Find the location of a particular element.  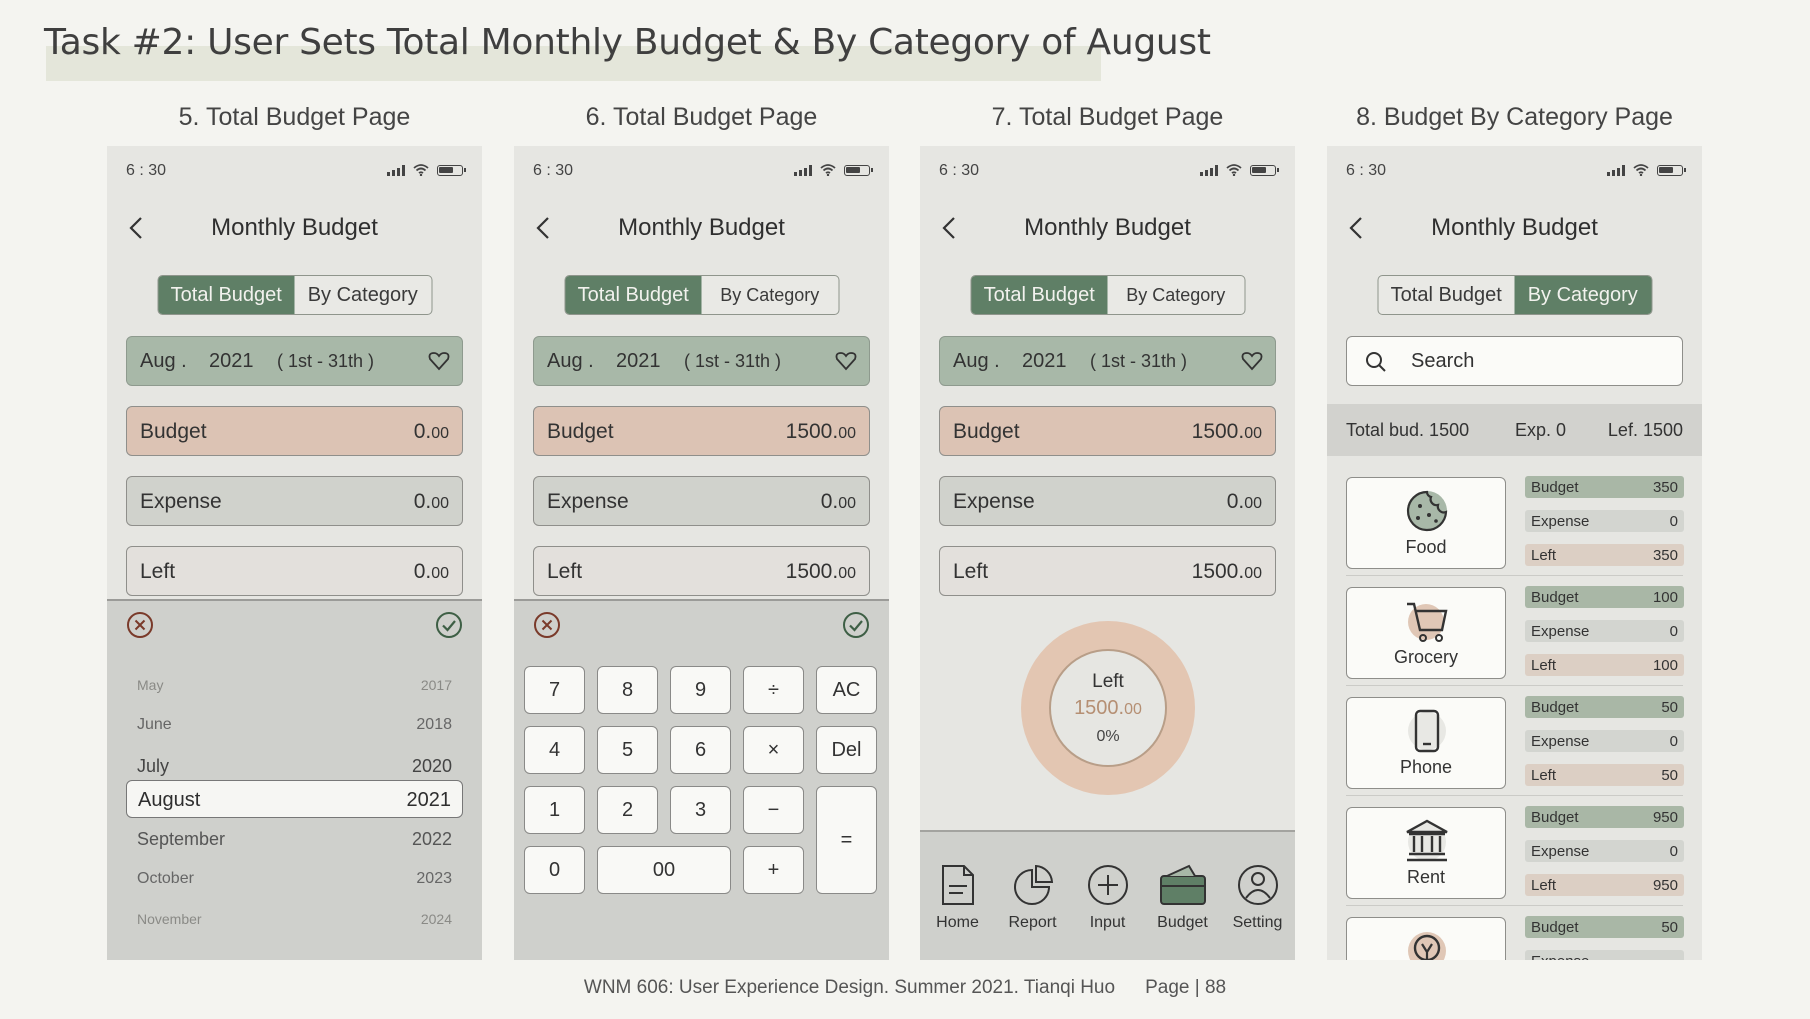

picker-item: November 2024 is located at coordinates (294, 922).